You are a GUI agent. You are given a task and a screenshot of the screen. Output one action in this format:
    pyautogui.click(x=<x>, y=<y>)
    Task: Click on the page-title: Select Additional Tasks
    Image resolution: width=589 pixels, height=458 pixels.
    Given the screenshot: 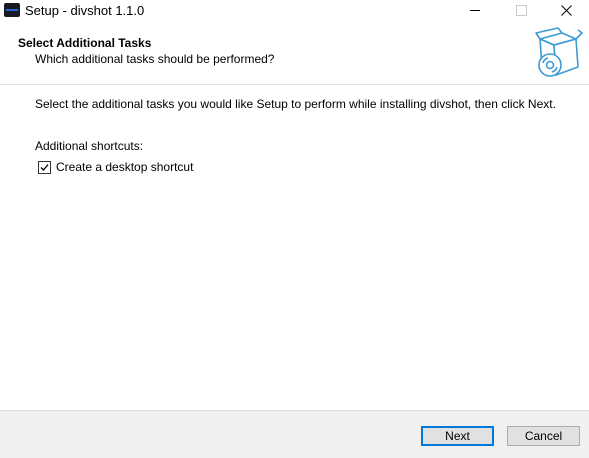 What is the action you would take?
    pyautogui.click(x=85, y=43)
    